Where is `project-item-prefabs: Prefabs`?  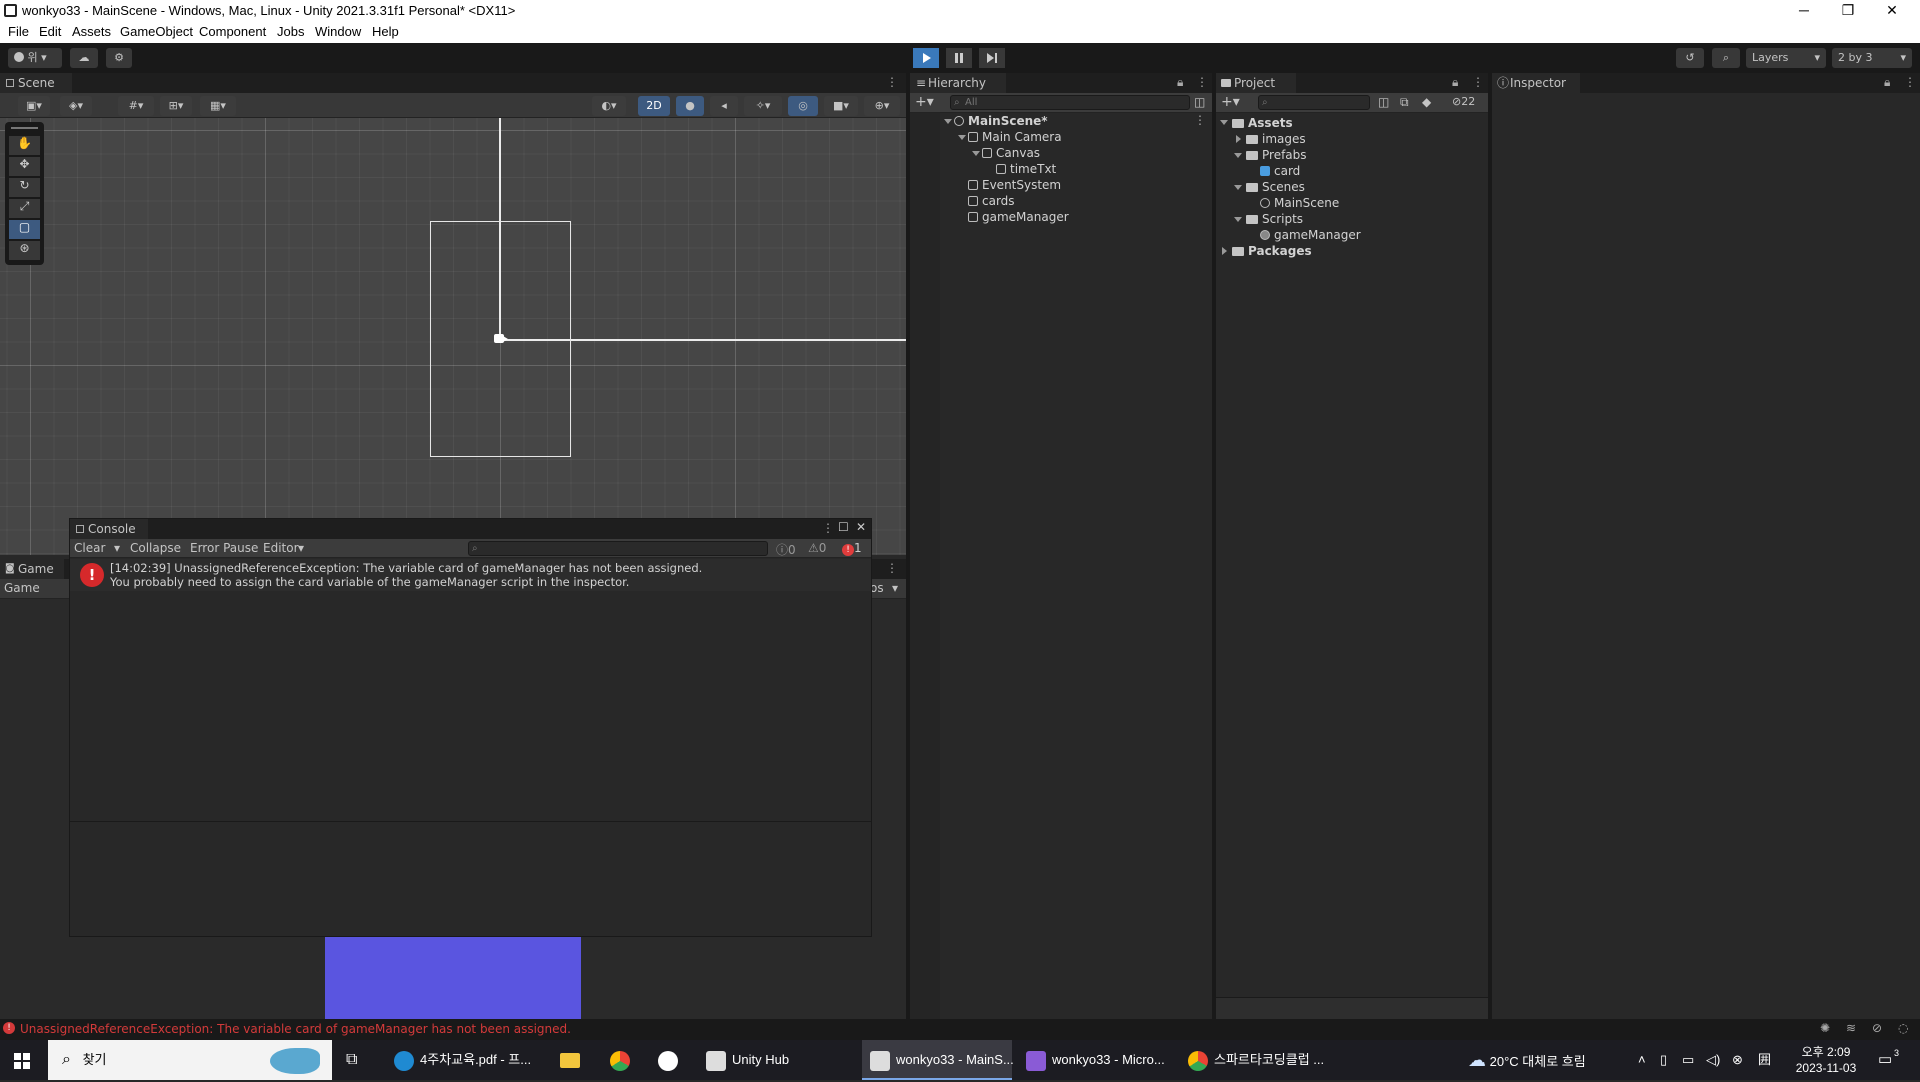
project-item-prefabs: Prefabs is located at coordinates (1276, 155).